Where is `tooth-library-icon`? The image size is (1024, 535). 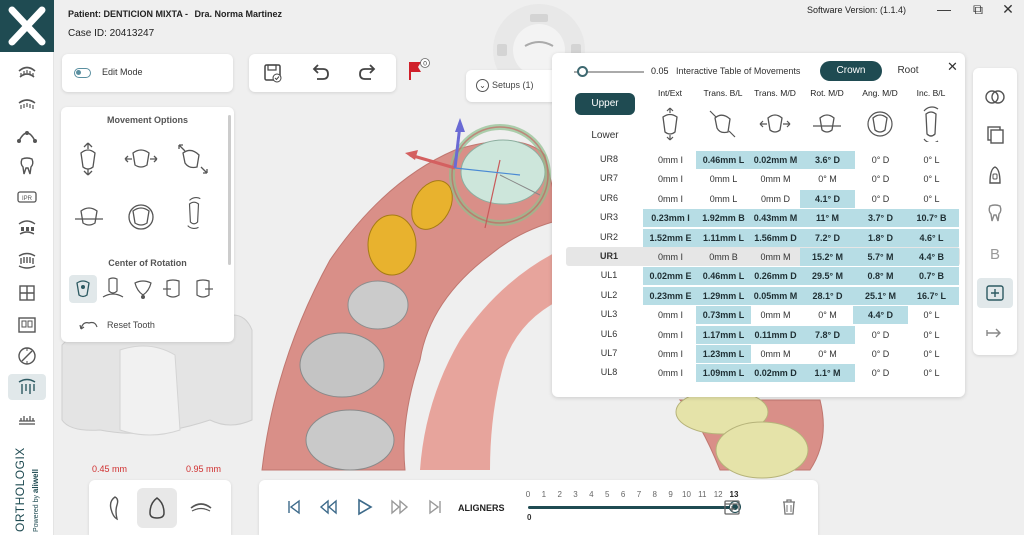
tooth-library-icon is located at coordinates (995, 213).